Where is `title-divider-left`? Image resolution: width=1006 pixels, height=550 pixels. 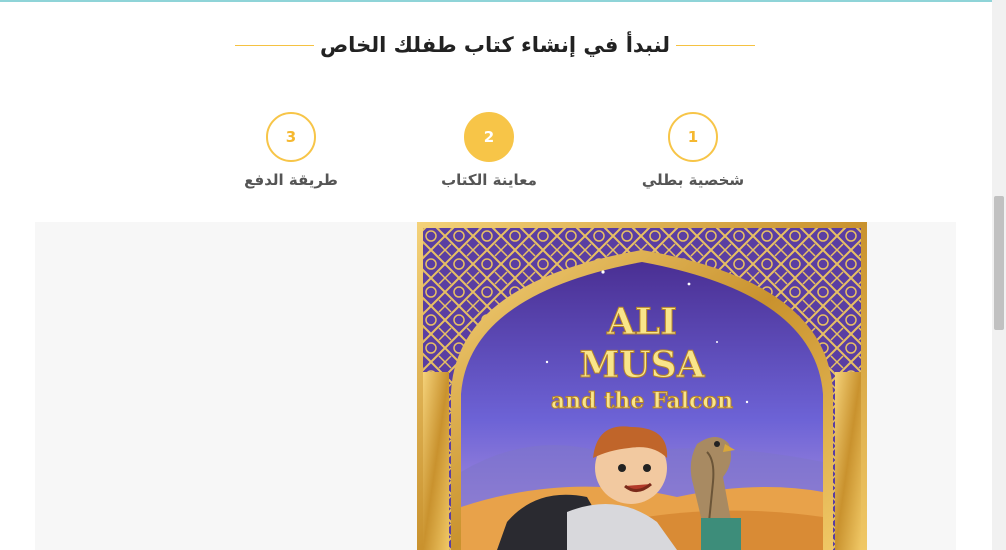
title-divider-left is located at coordinates (274, 45).